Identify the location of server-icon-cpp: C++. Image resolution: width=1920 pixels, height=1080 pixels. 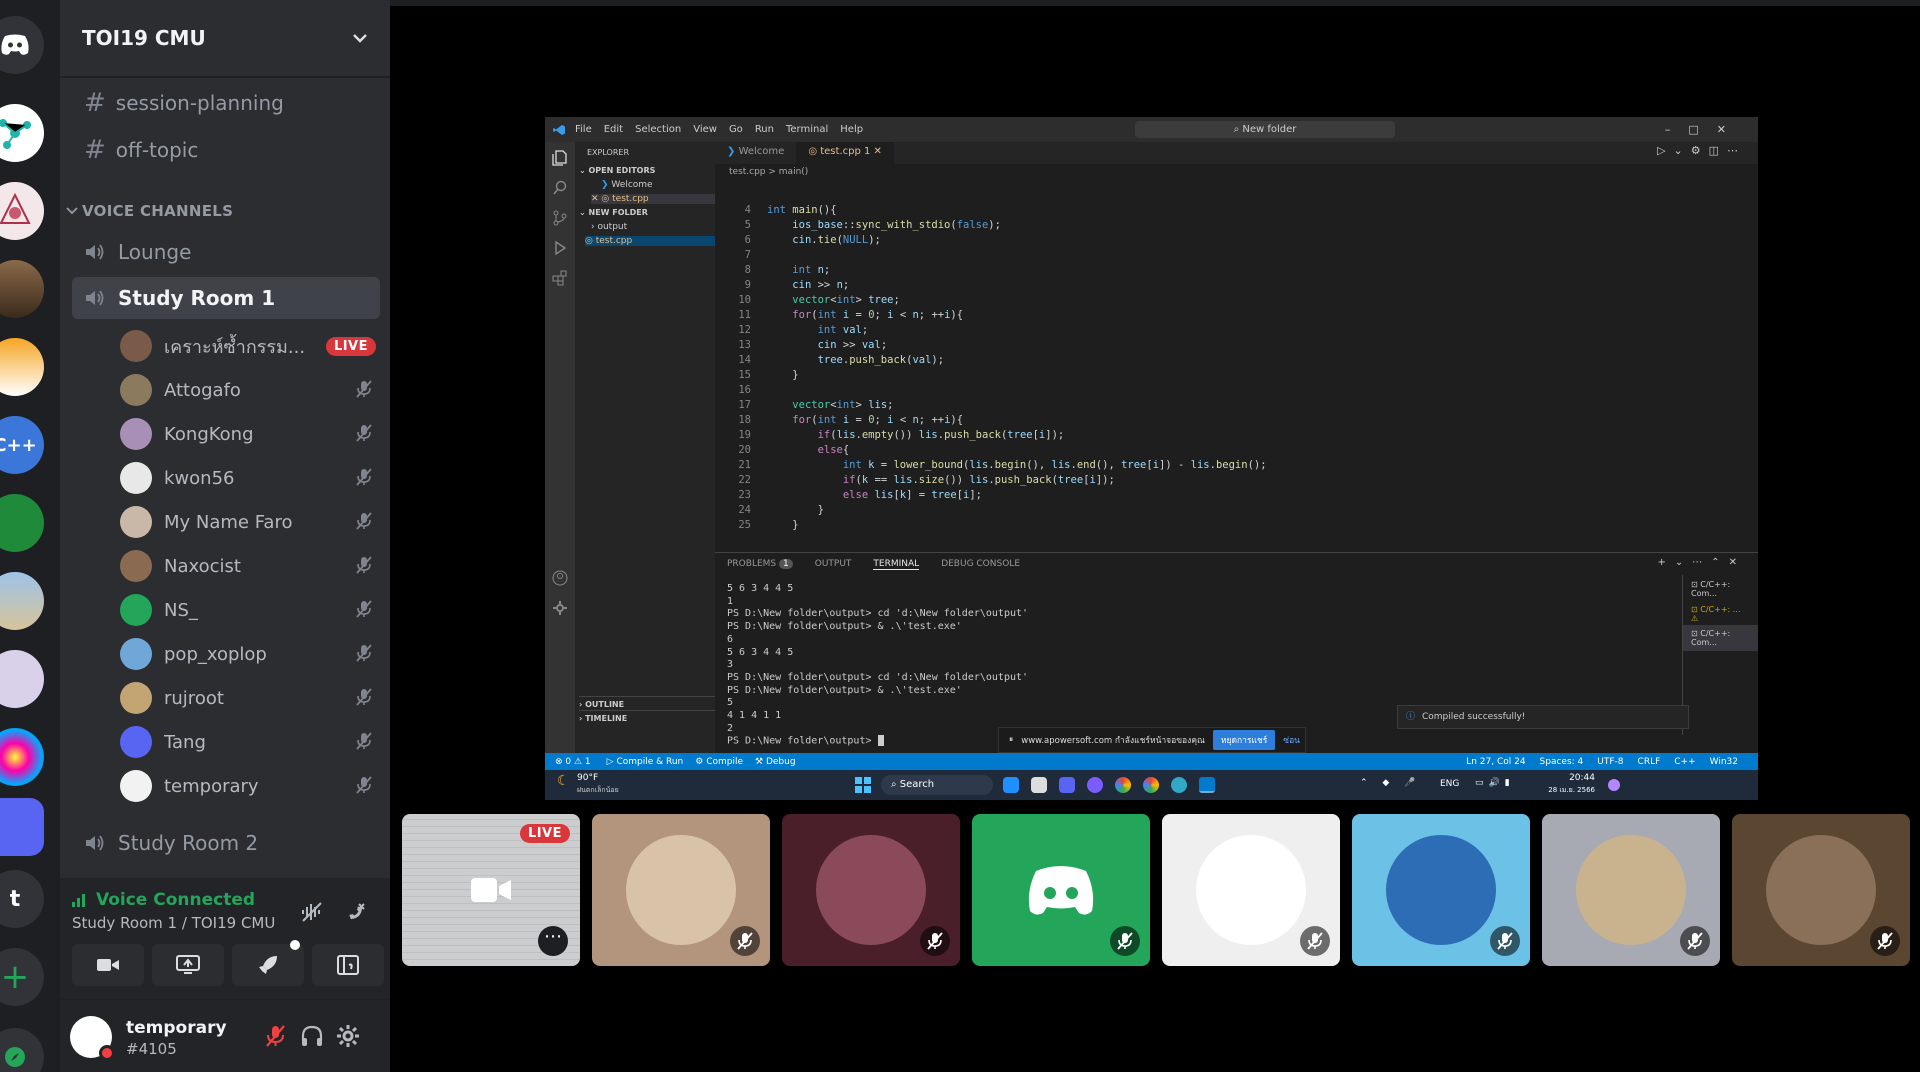
(22, 445).